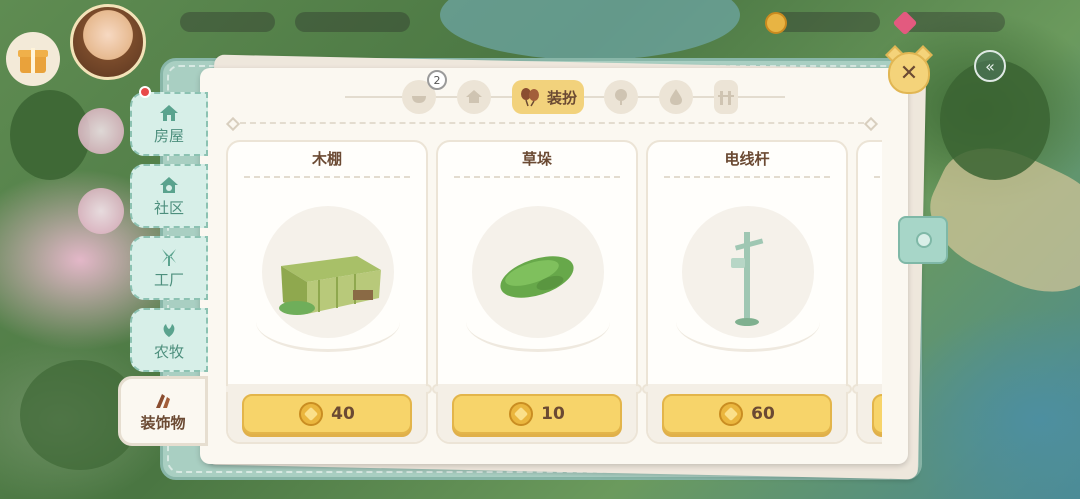 Image resolution: width=1080 pixels, height=499 pixels. I want to click on gift-button, so click(33, 59).